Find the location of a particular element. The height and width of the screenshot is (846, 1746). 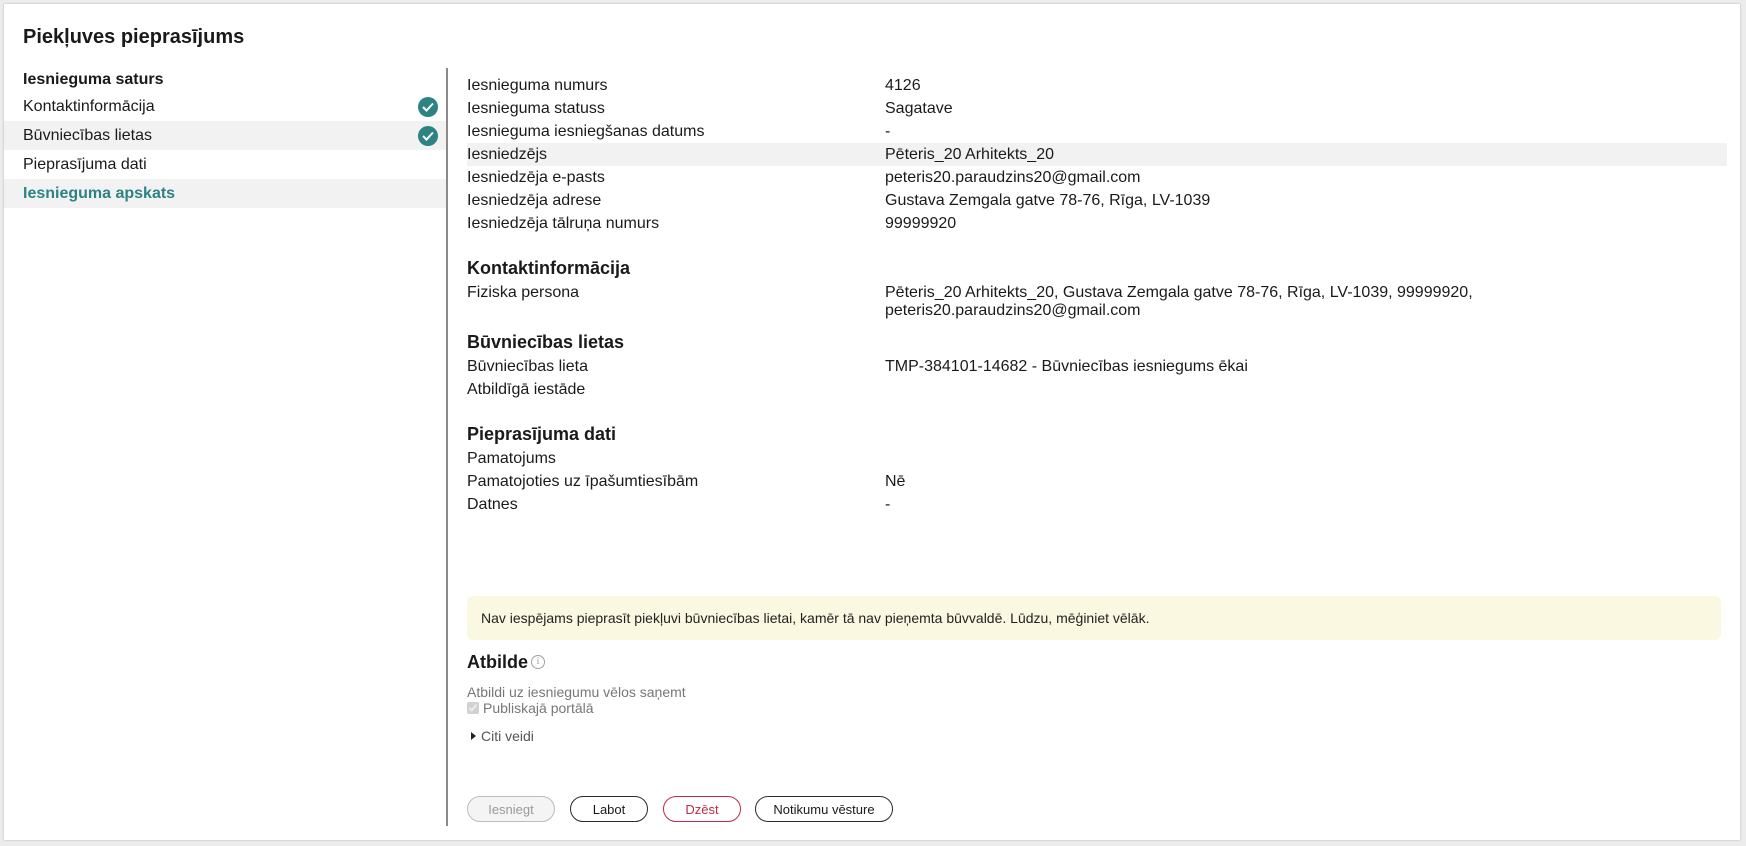

sidebar-item-review: Iesnieguma apskats is located at coordinates (225, 193).